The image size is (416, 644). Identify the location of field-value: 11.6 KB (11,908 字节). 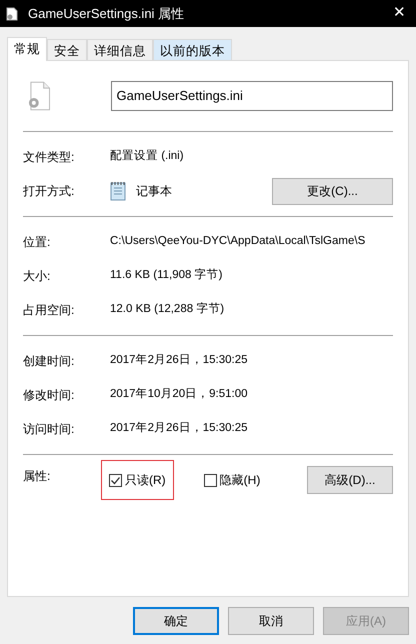
(166, 275).